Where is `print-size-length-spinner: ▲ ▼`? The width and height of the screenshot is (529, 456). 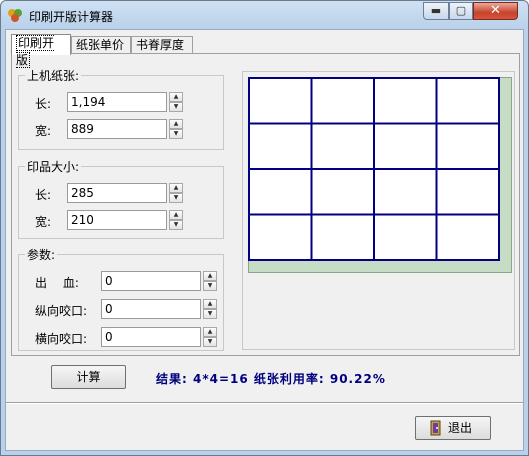 print-size-length-spinner: ▲ ▼ is located at coordinates (176, 193).